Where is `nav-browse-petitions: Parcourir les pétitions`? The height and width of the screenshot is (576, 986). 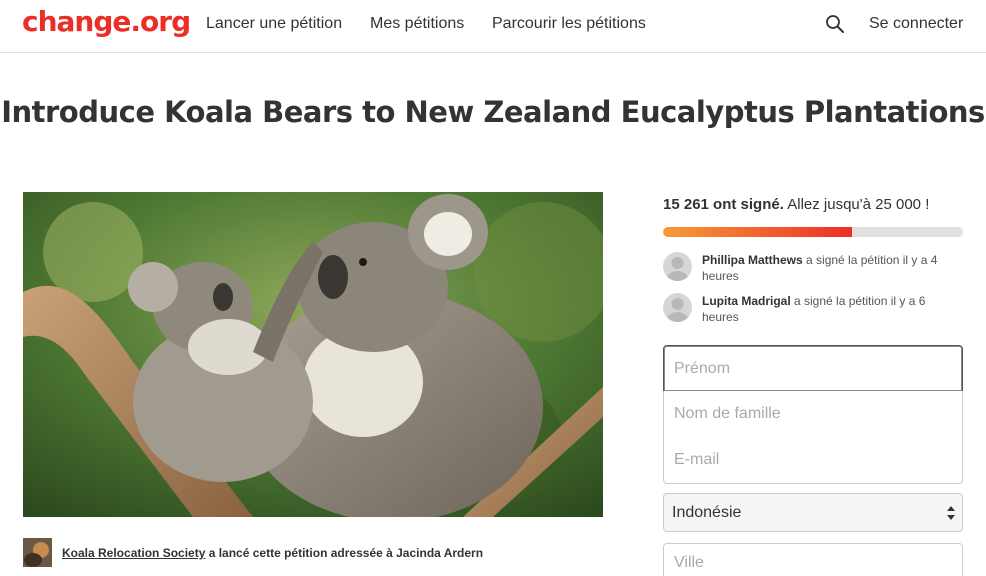
nav-browse-petitions: Parcourir les pétitions is located at coordinates (569, 24).